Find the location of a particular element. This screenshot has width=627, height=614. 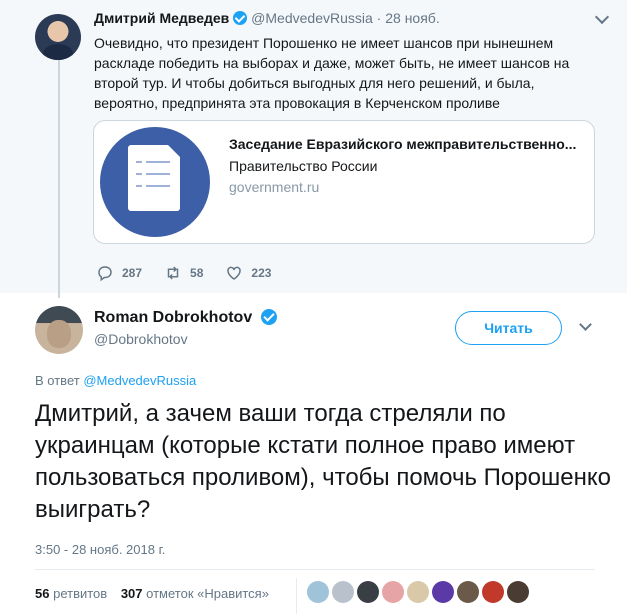

retweet-stat: 56 ретвитов is located at coordinates (71, 593).